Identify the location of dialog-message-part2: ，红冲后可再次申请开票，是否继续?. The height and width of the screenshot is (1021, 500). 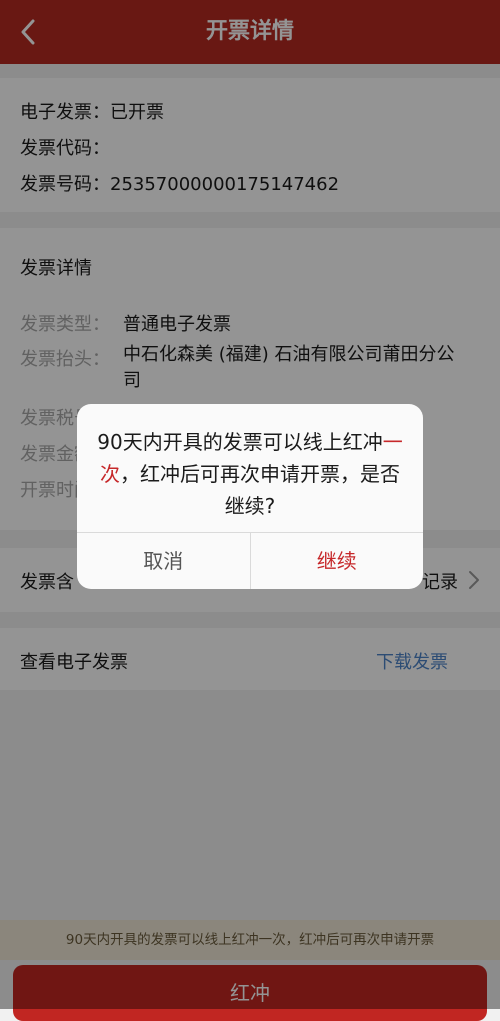
(260, 490).